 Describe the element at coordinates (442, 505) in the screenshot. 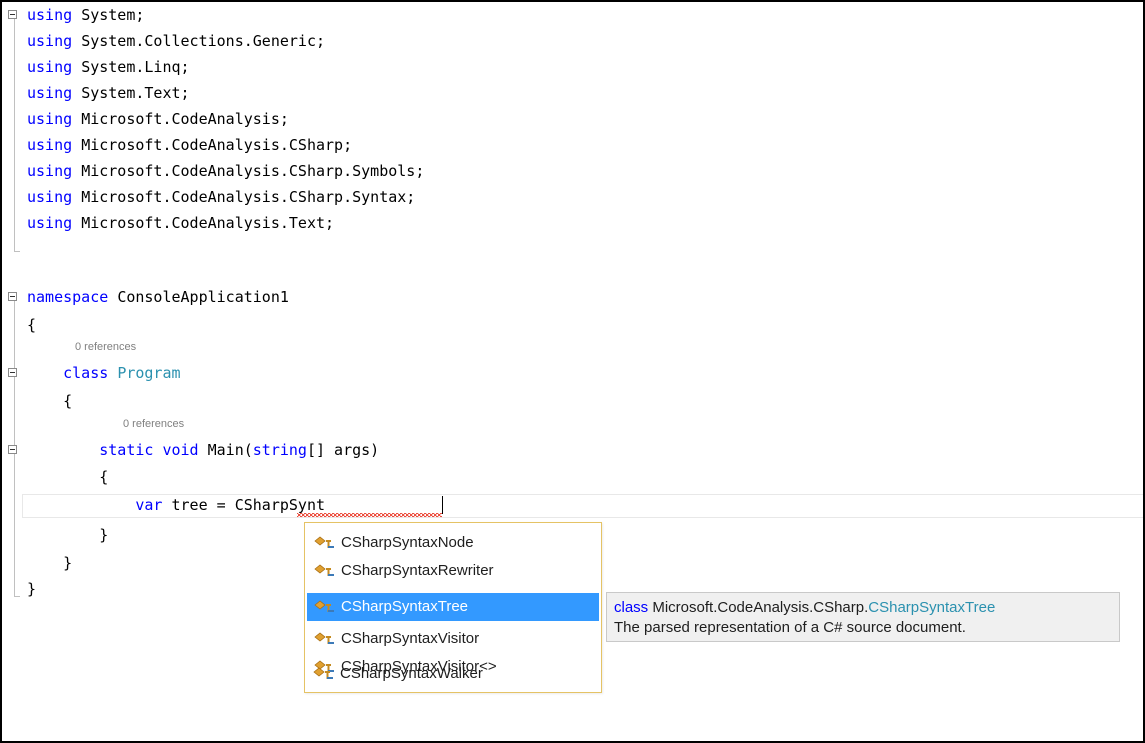

I see `text-caret` at that location.